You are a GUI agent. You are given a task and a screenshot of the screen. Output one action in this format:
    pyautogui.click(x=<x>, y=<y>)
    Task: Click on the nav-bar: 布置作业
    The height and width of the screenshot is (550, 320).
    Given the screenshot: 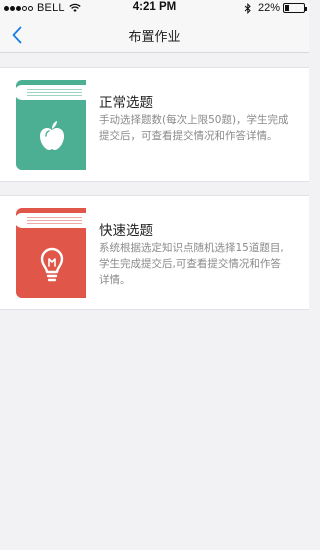 What is the action you would take?
    pyautogui.click(x=154, y=35)
    